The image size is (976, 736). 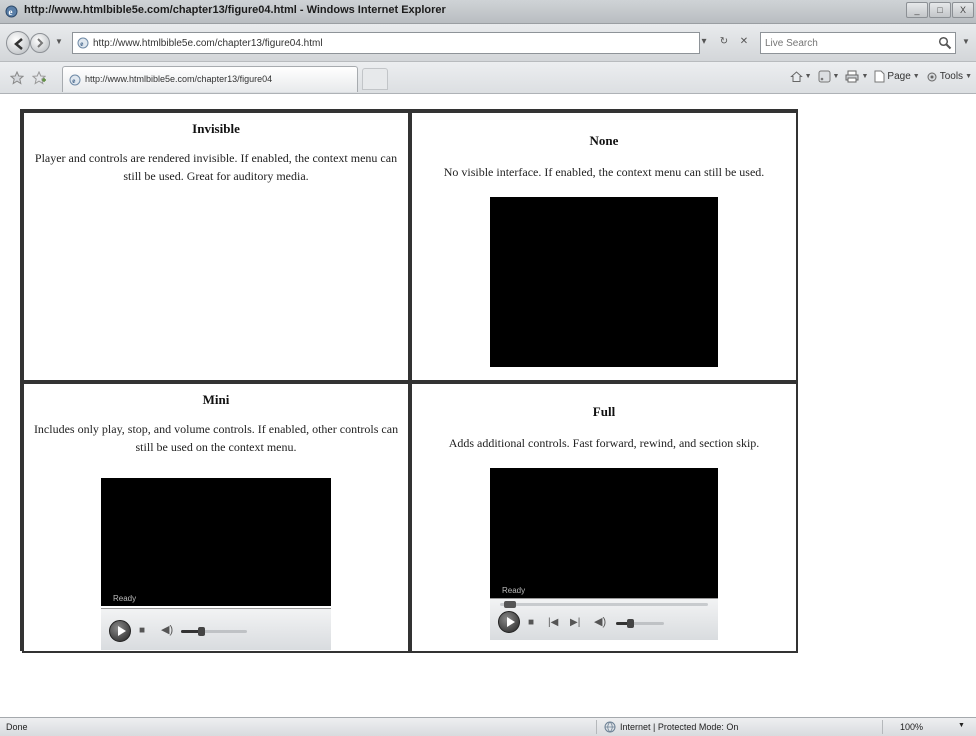 I want to click on cell-title: Full, so click(x=604, y=411).